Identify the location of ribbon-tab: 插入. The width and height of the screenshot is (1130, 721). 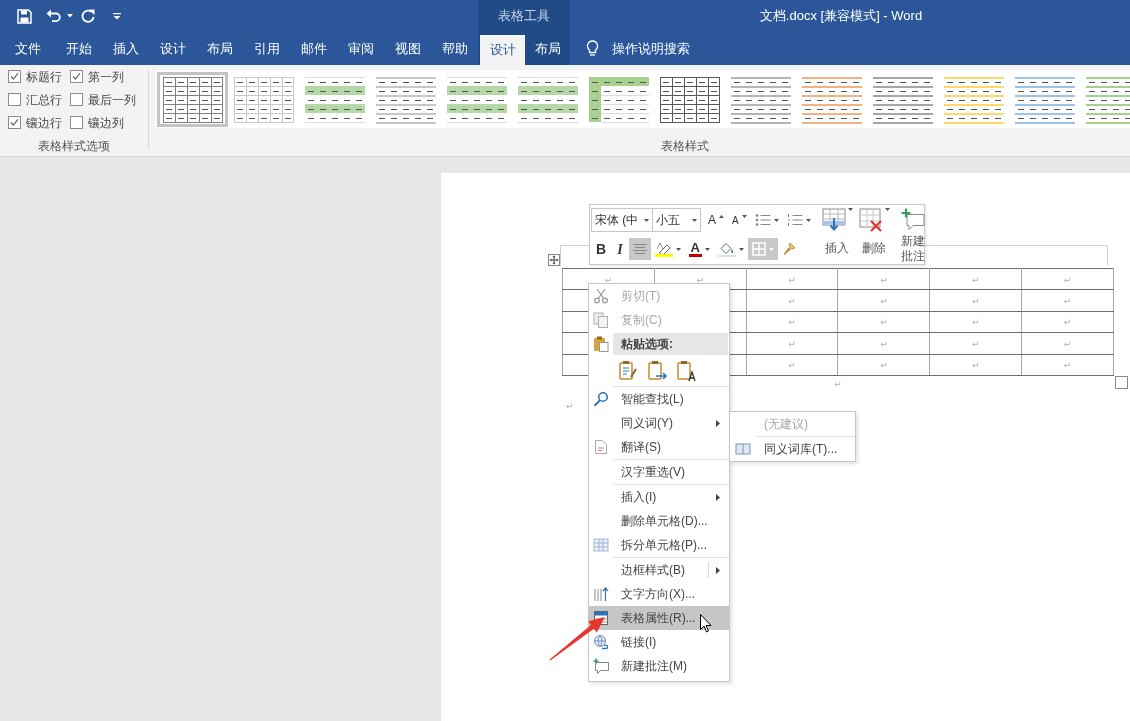
(125, 48).